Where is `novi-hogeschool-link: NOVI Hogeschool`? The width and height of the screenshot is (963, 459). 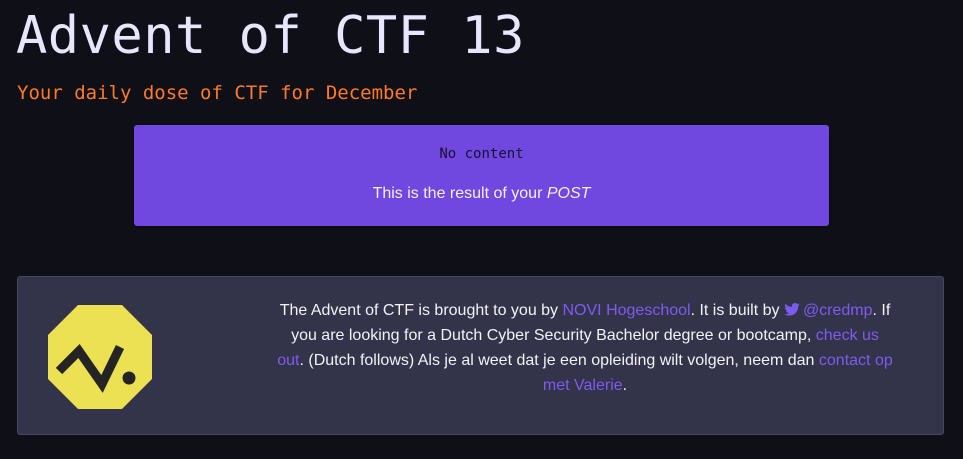
novi-hogeschool-link: NOVI Hogeschool is located at coordinates (627, 310).